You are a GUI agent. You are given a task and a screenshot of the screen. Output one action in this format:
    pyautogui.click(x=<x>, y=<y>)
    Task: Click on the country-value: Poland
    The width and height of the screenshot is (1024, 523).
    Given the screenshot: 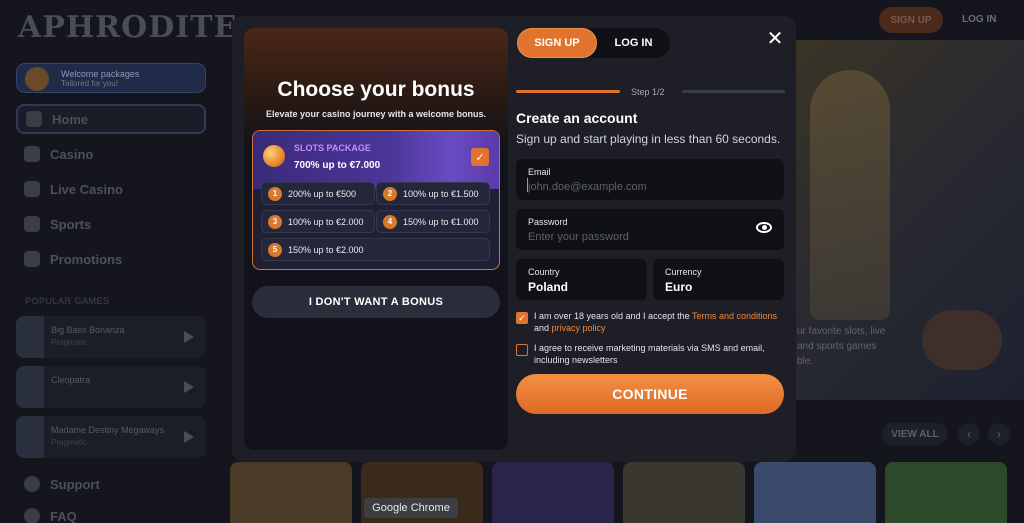 What is the action you would take?
    pyautogui.click(x=548, y=287)
    